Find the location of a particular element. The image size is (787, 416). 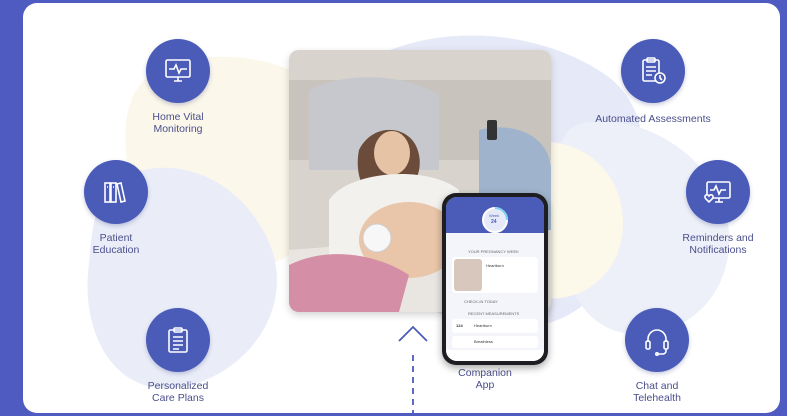

measurement-row: Breathless is located at coordinates (495, 342).